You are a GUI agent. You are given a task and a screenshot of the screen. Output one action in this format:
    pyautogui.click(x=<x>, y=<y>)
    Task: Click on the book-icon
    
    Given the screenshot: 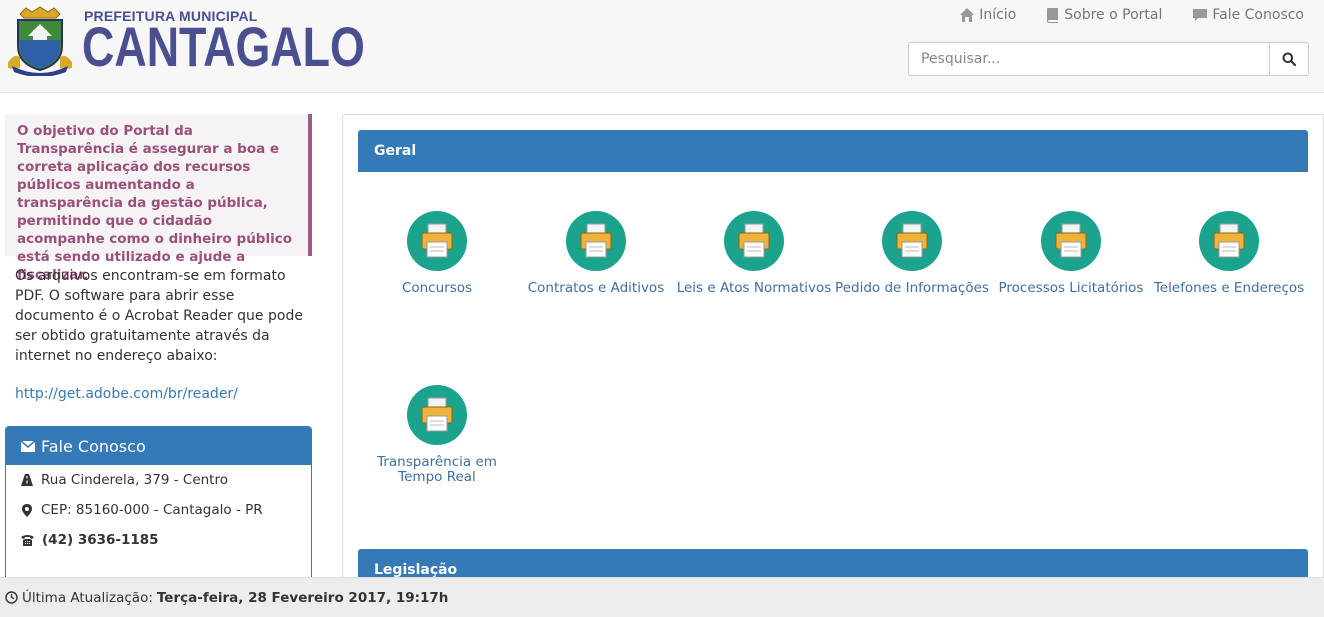 What is the action you would take?
    pyautogui.click(x=1053, y=15)
    